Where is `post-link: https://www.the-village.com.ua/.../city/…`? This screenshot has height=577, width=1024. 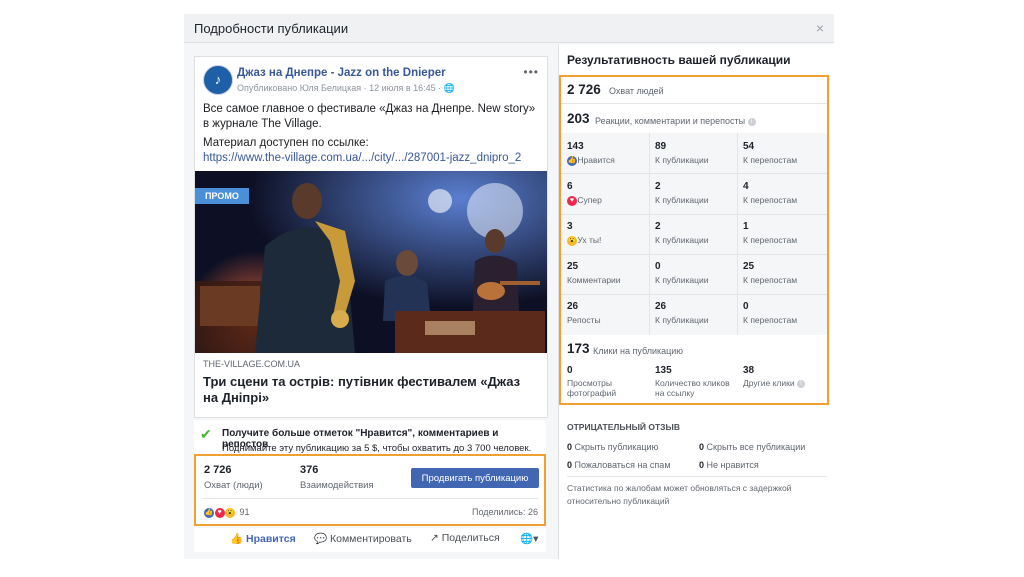
post-link: https://www.the-village.com.ua/.../city/… is located at coordinates (362, 158).